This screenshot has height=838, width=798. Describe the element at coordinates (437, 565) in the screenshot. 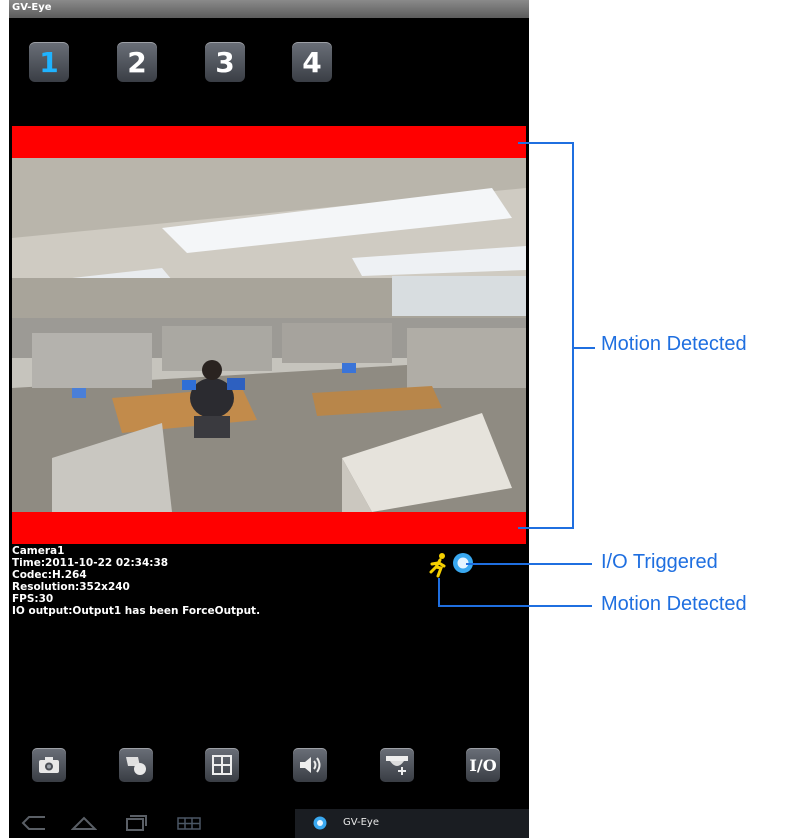

I see `motion-running-man-icon` at that location.